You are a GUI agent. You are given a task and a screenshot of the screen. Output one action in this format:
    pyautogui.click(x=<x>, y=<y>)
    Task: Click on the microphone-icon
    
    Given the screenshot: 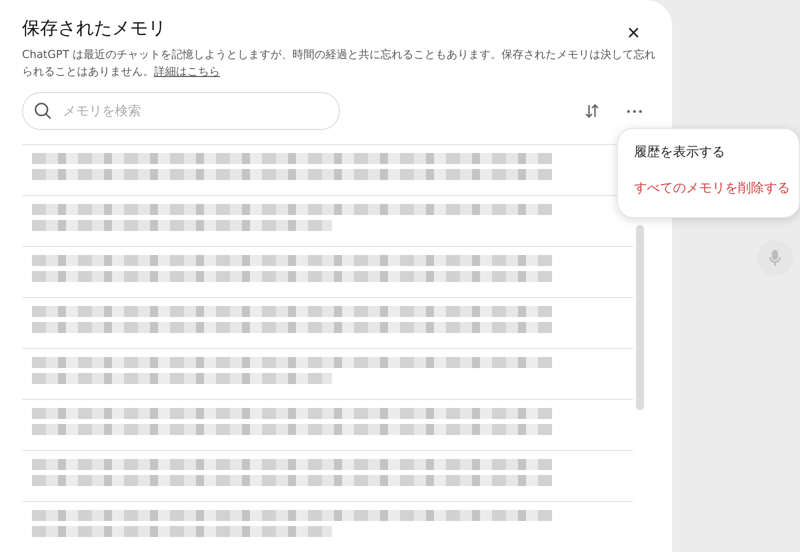 What is the action you would take?
    pyautogui.click(x=775, y=258)
    